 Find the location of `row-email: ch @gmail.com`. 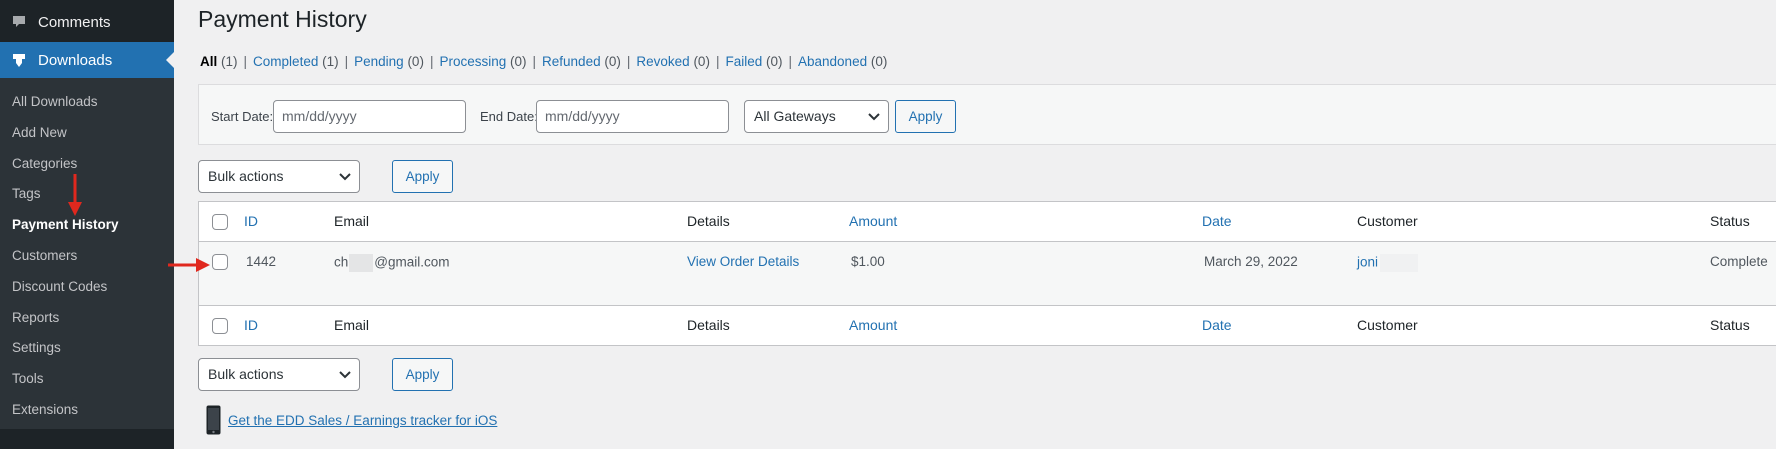

row-email: ch @gmail.com is located at coordinates (392, 263).